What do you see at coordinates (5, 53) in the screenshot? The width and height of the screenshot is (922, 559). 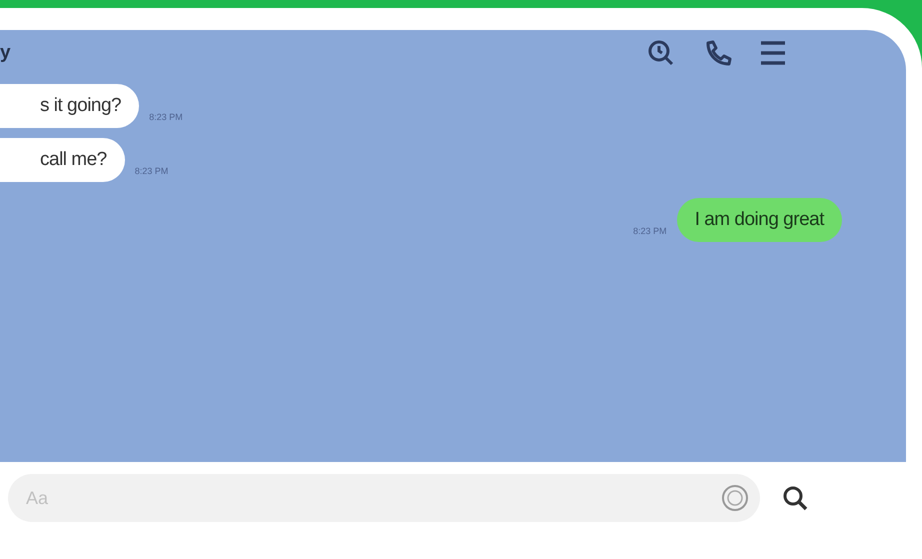 I see `chat-title: y` at bounding box center [5, 53].